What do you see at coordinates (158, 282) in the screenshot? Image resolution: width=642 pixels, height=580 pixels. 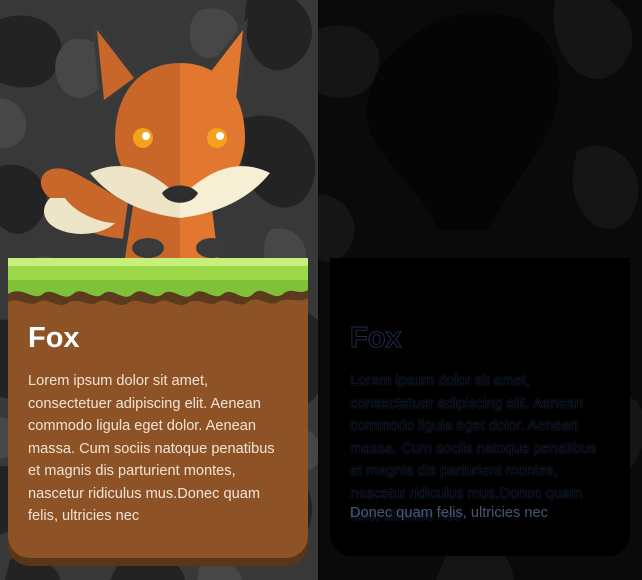 I see `grass-icon` at bounding box center [158, 282].